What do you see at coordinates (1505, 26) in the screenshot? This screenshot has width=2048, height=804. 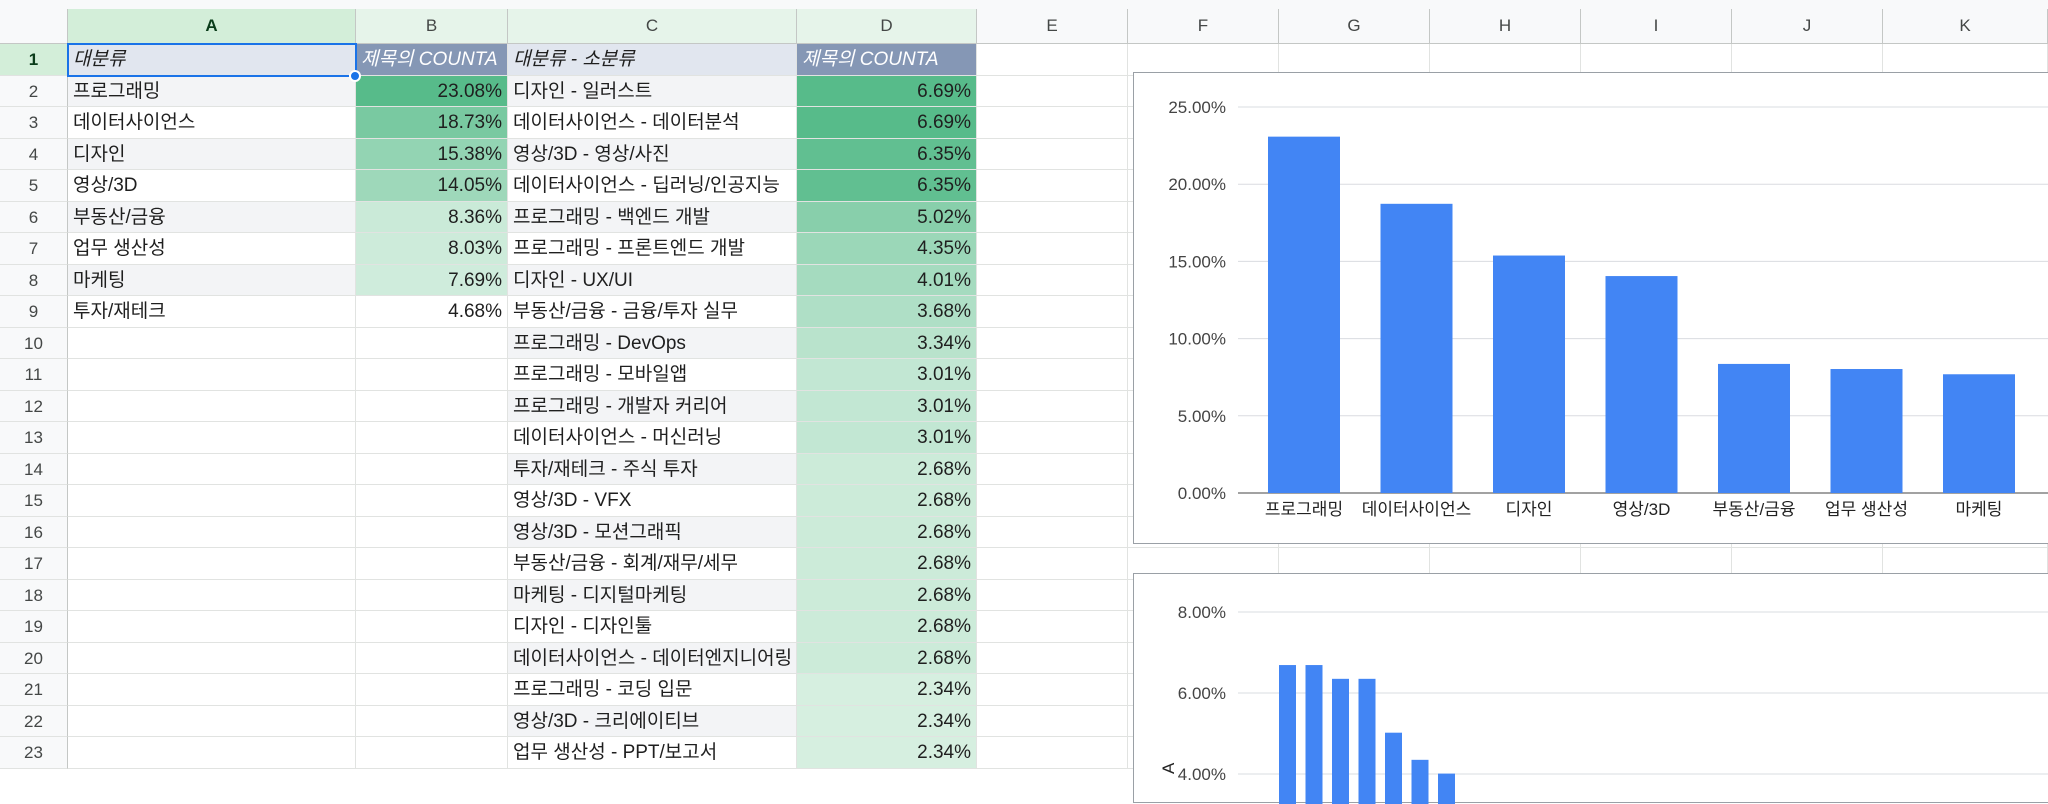 I see `column-header-h: H` at bounding box center [1505, 26].